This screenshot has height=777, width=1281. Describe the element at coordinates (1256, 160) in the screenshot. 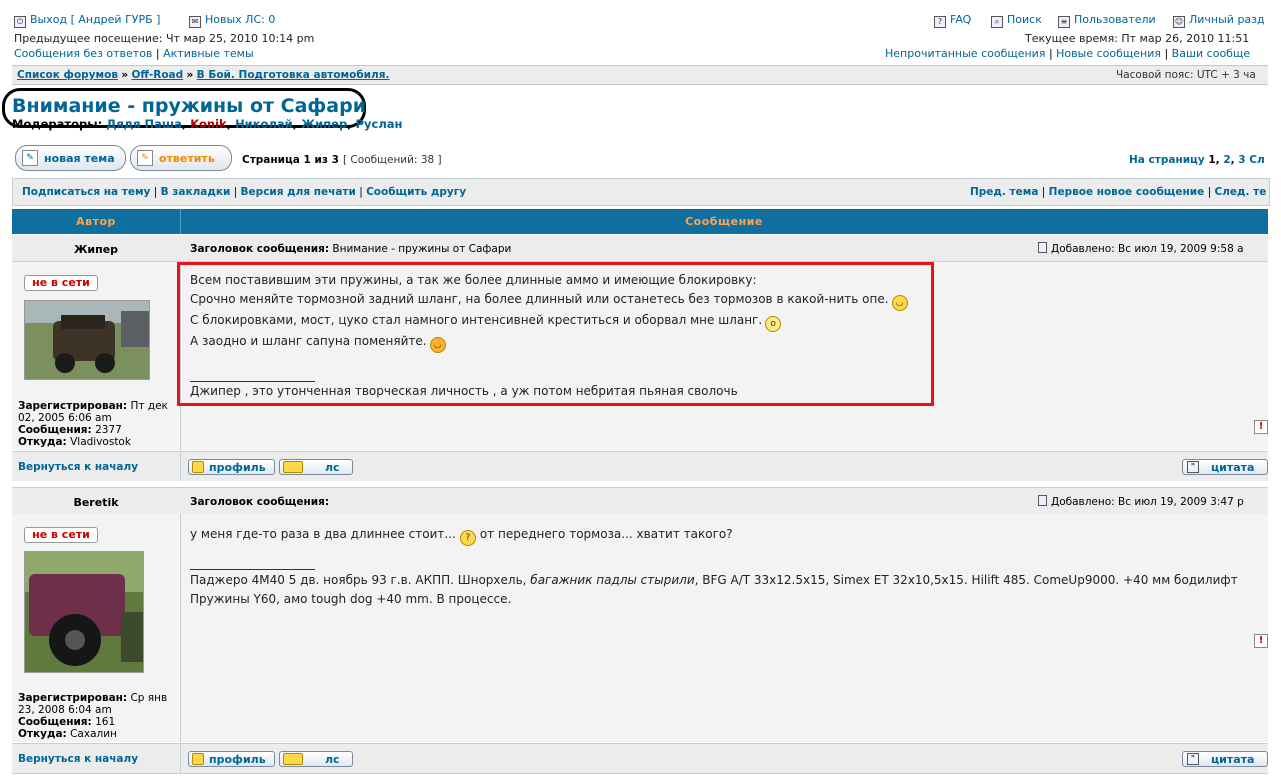

I see `next-page-link: Сл` at that location.